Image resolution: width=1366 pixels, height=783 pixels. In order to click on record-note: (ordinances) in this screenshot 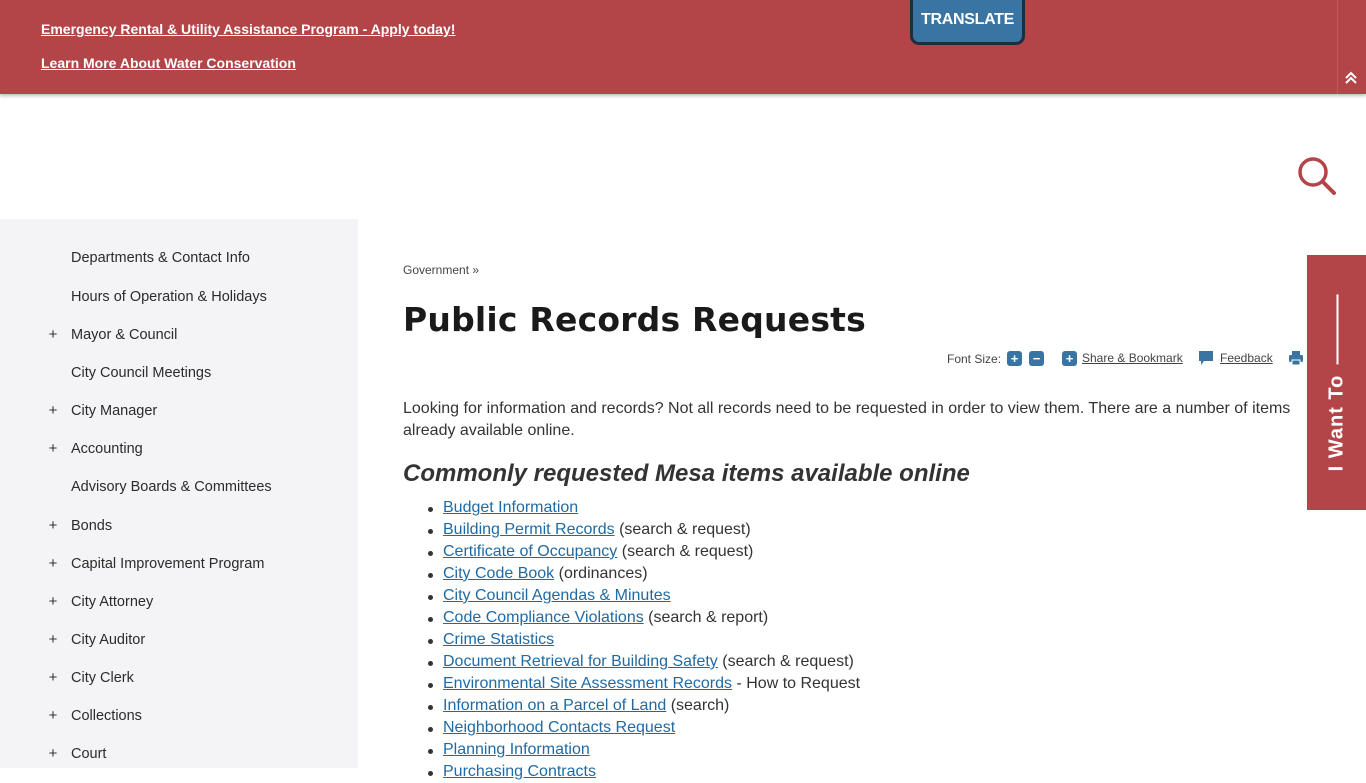, I will do `click(601, 573)`.